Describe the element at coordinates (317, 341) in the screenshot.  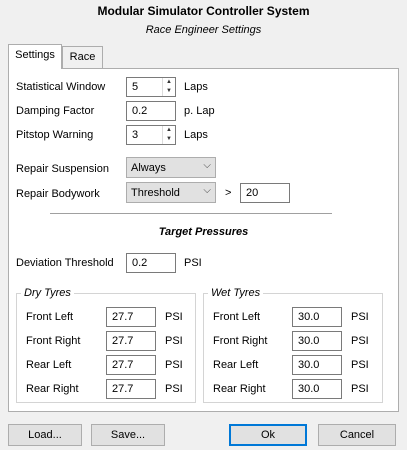
I see `wet-front-right-input: 30.0` at that location.